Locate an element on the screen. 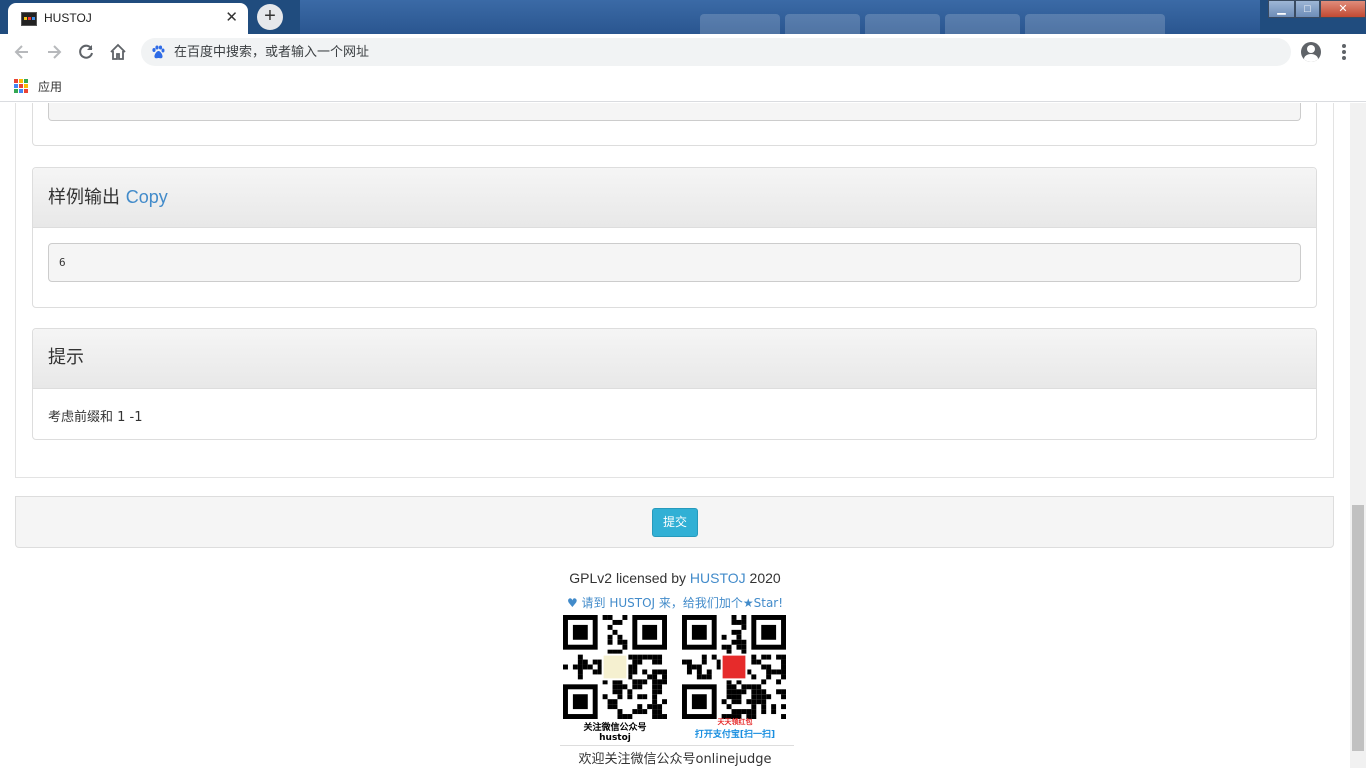 The width and height of the screenshot is (1366, 768). apps-label: 应用 is located at coordinates (50, 86).